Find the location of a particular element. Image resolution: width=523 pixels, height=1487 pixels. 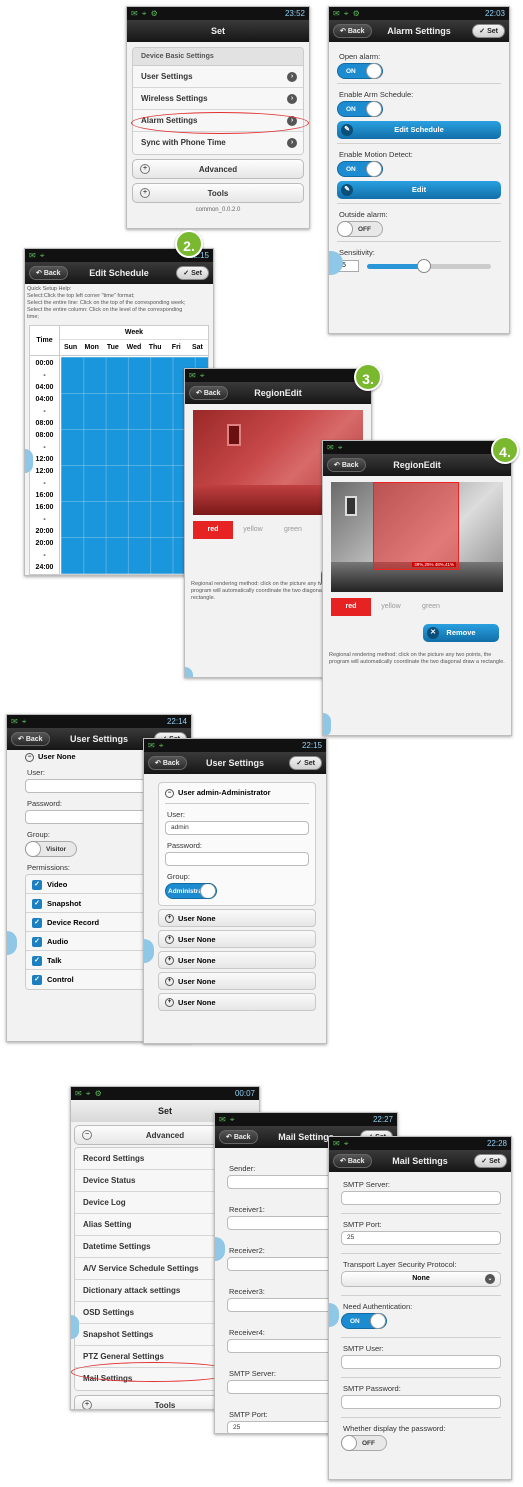

user-admin-header: − User admin-Administrator is located at coordinates (237, 793).